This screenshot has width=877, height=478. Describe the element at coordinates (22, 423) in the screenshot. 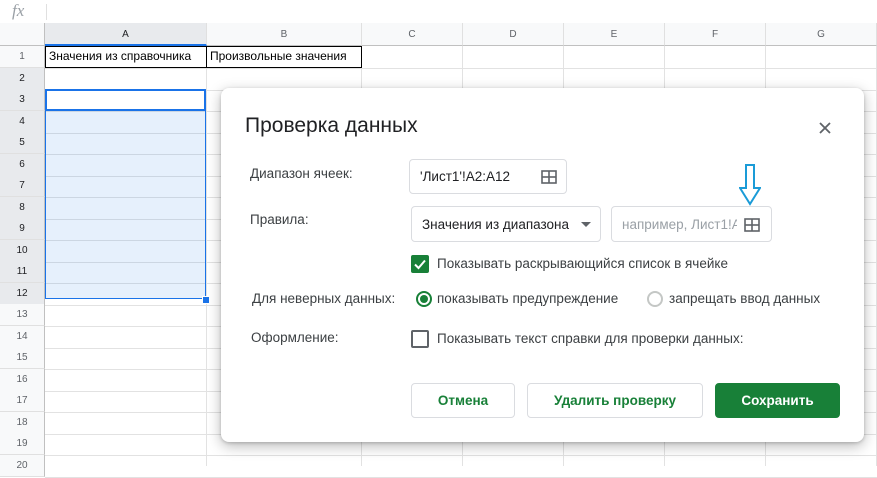

I see `row-header-18: 18` at that location.